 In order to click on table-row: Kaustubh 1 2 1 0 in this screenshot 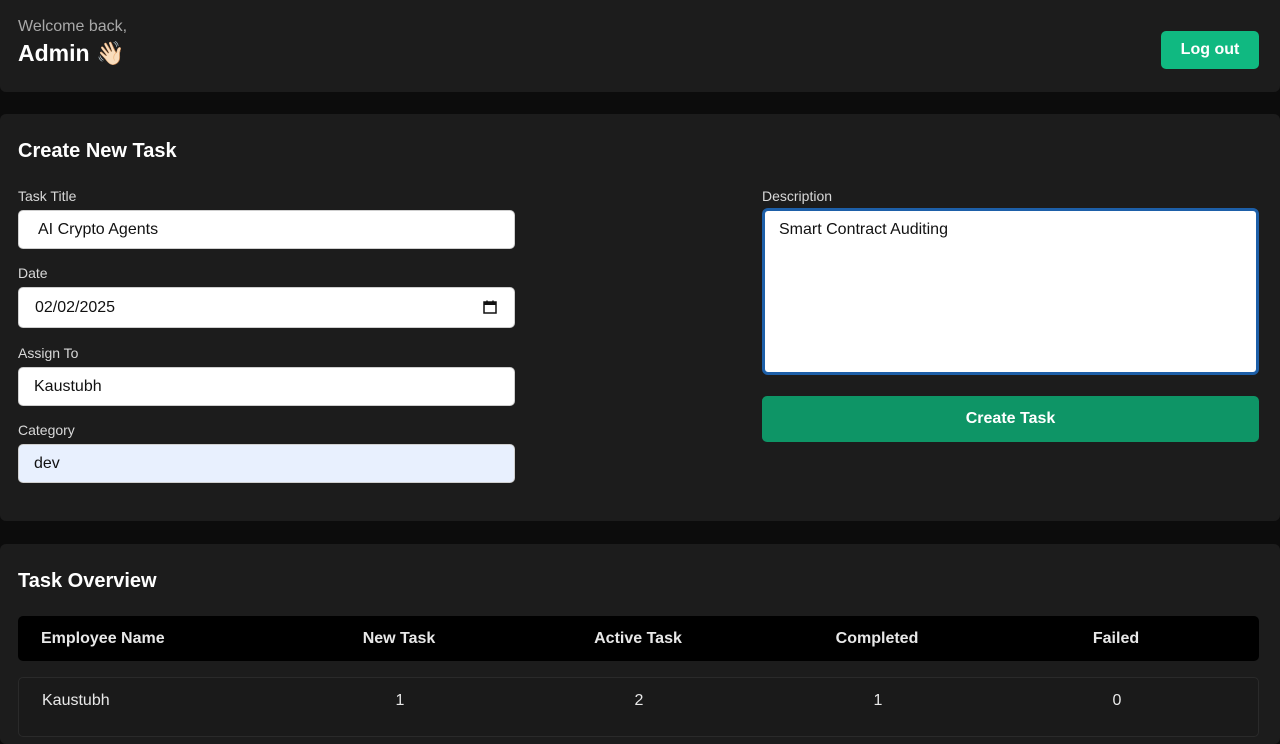, I will do `click(638, 707)`.